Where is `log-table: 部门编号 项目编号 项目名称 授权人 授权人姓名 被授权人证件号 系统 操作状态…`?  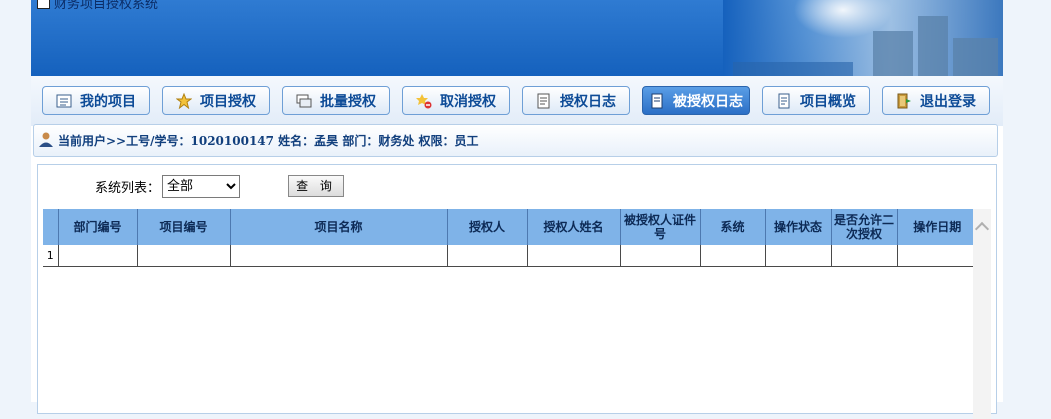
log-table: 部门编号 项目编号 项目名称 授权人 授权人姓名 被授权人证件号 系统 操作状态… is located at coordinates (510, 238).